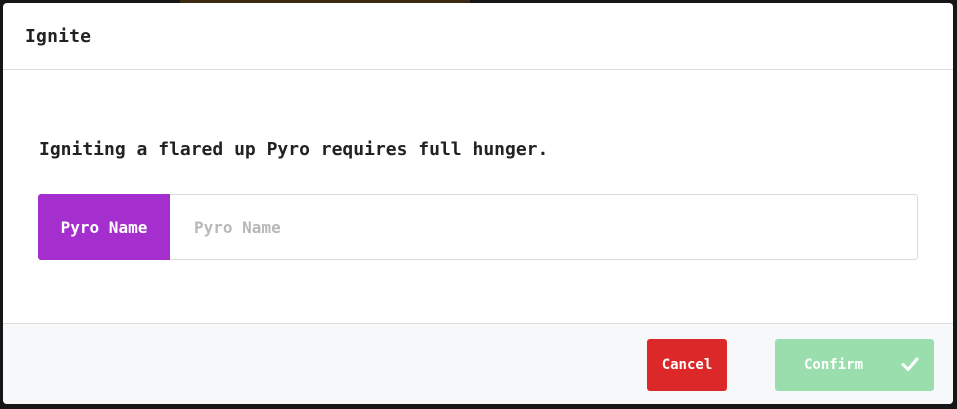 This screenshot has height=409, width=957. Describe the element at coordinates (544, 227) in the screenshot. I see `pyro-name-input` at that location.